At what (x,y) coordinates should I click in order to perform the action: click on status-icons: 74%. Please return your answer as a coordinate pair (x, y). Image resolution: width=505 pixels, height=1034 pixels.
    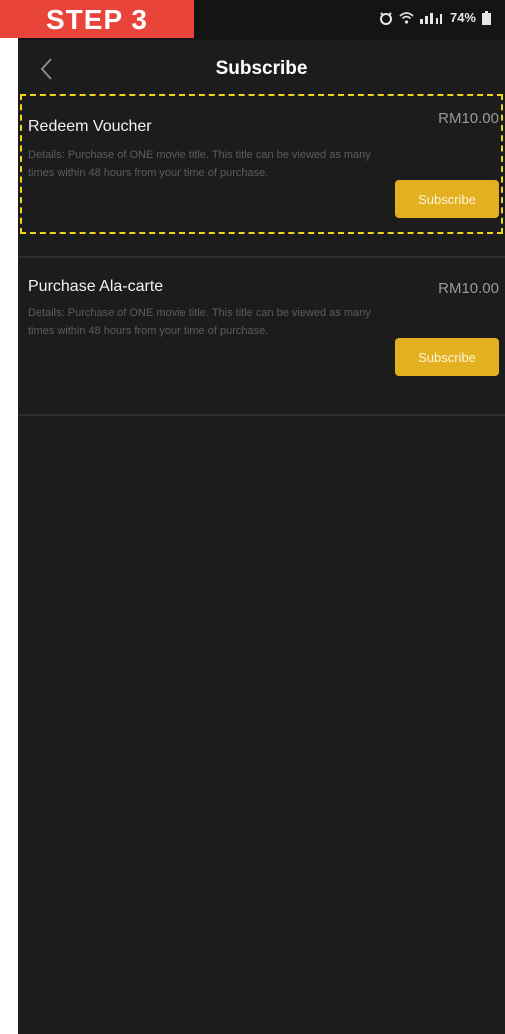
    Looking at the image, I should click on (435, 17).